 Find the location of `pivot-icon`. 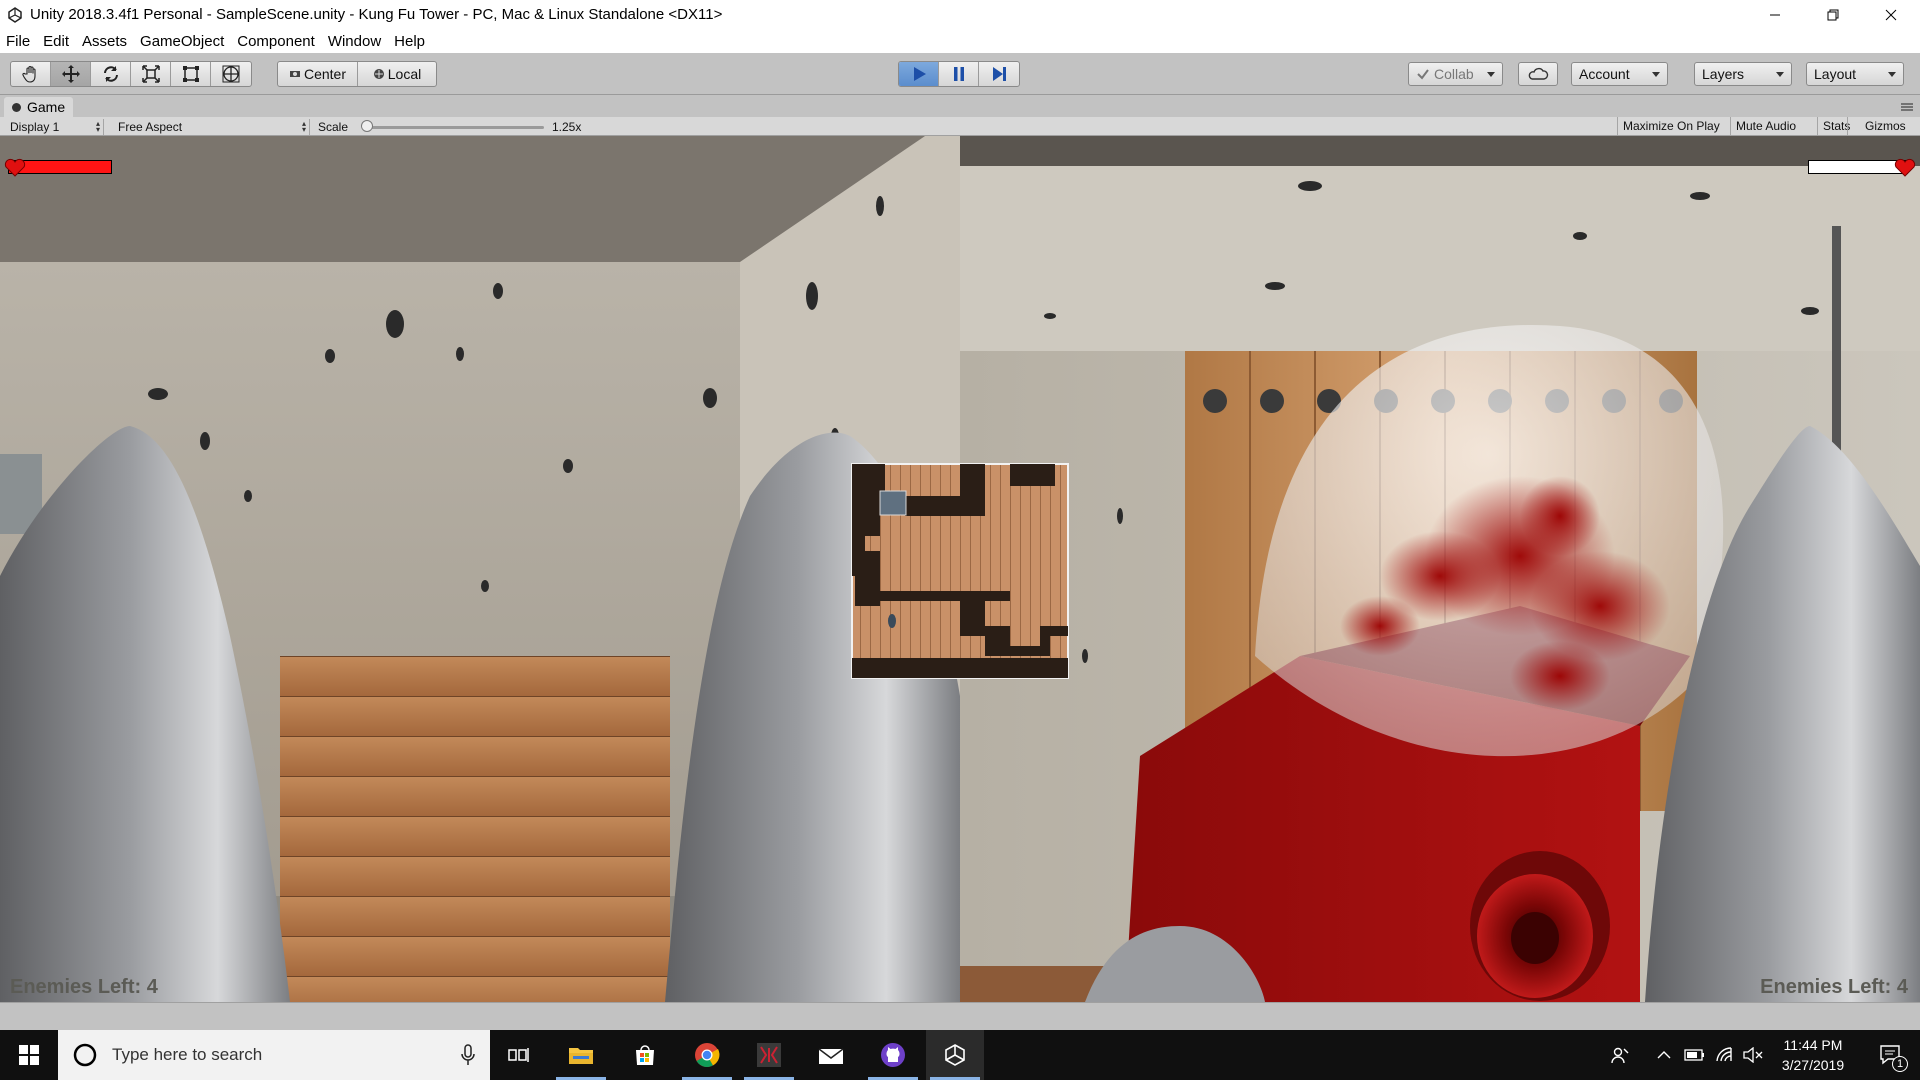

pivot-icon is located at coordinates (294, 74).